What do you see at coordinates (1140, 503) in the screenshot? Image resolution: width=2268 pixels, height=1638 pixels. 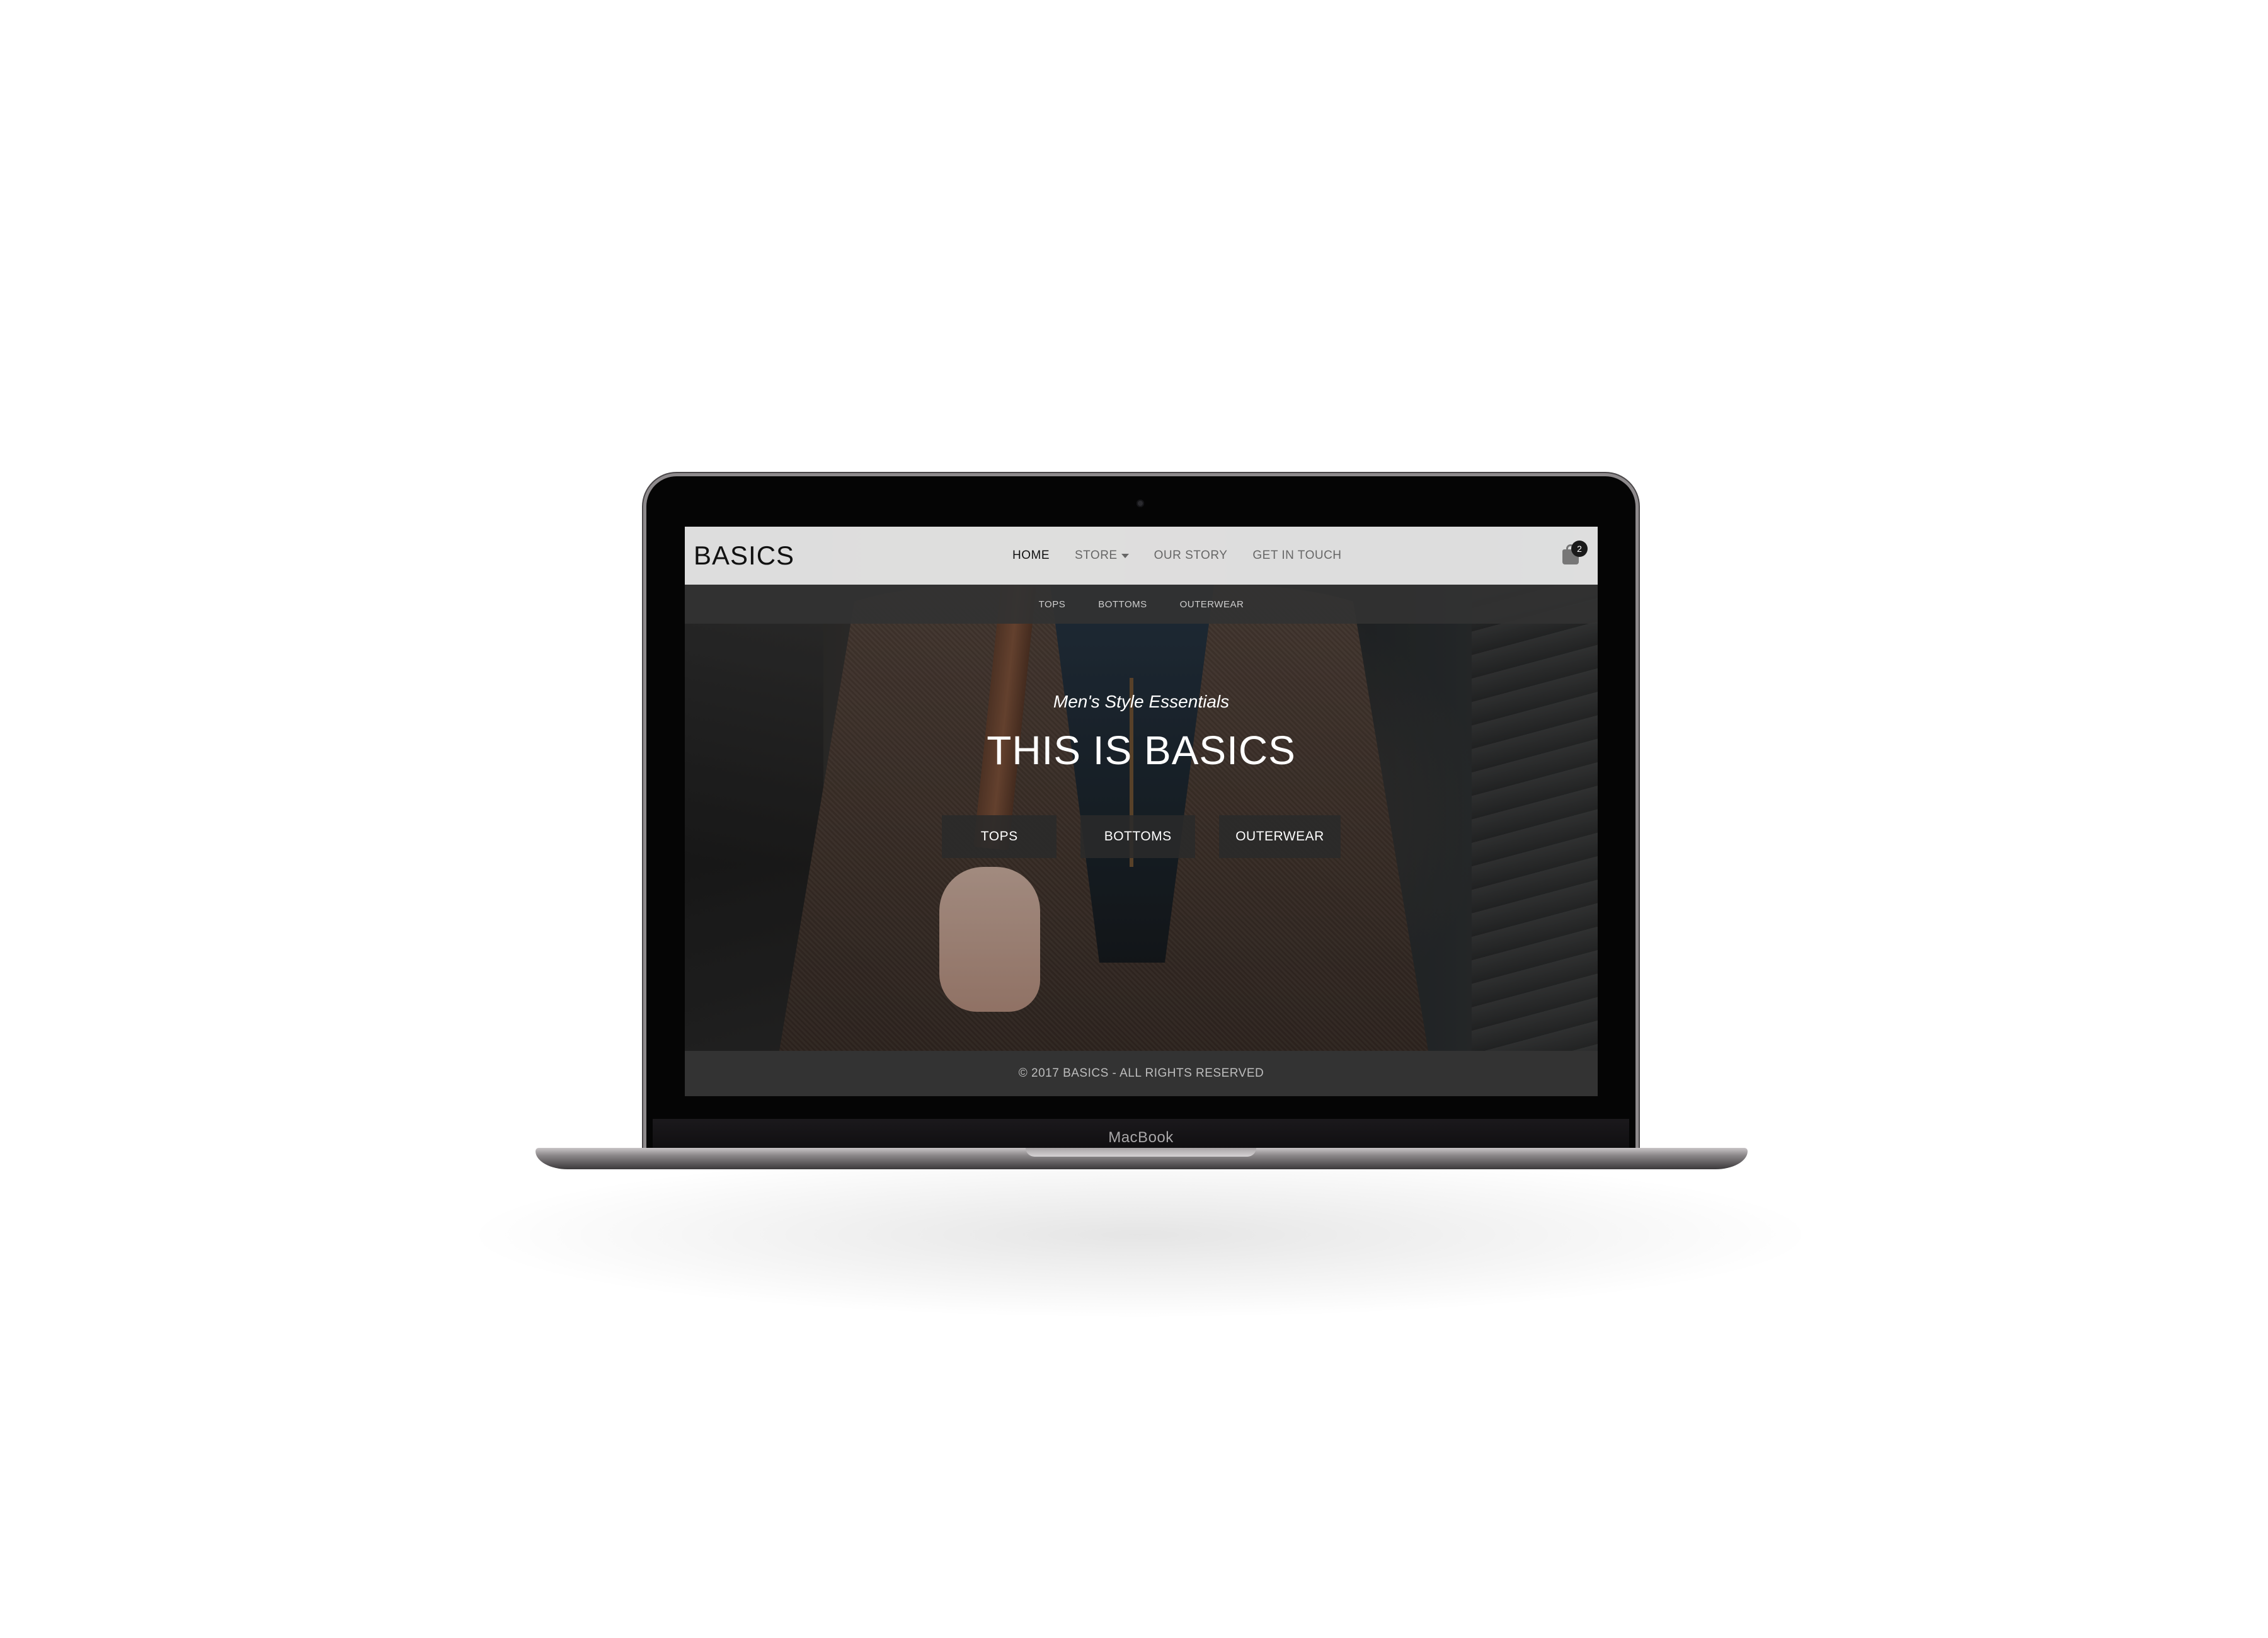 I see `webcam` at bounding box center [1140, 503].